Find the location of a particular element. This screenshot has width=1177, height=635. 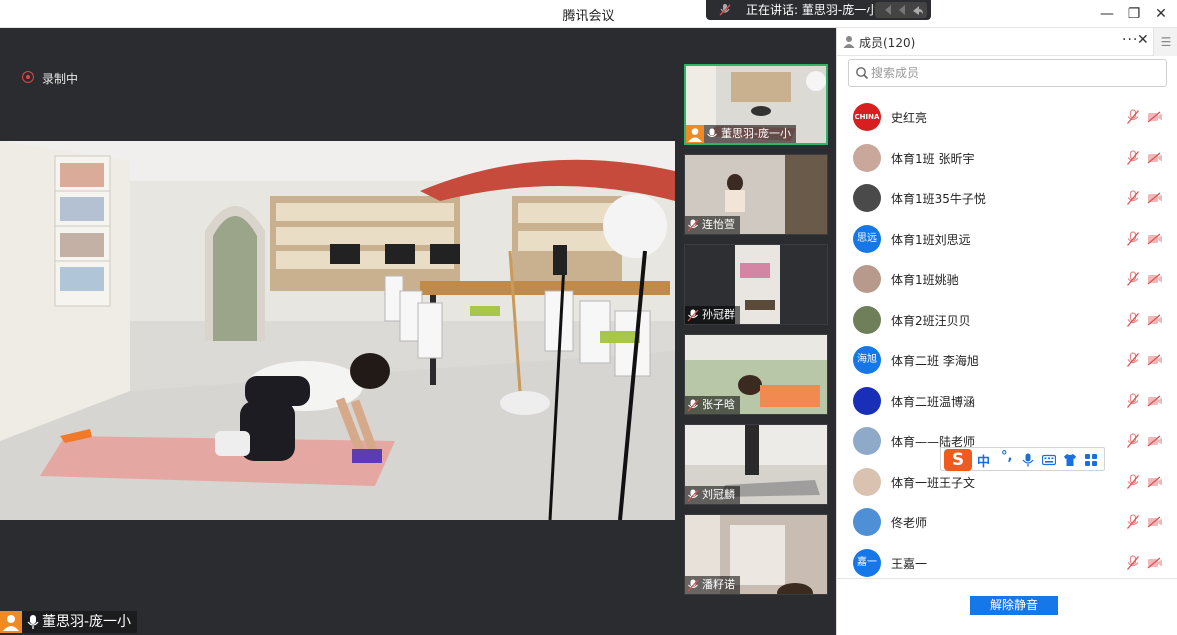

thumbnail-tile: 刘冠麟 is located at coordinates (756, 464).